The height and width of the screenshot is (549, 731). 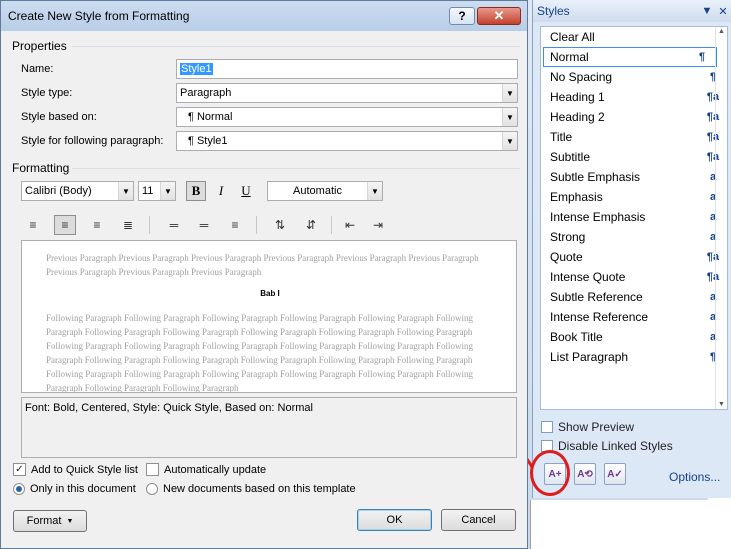 What do you see at coordinates (196, 69) in the screenshot?
I see `name-value: Style1` at bounding box center [196, 69].